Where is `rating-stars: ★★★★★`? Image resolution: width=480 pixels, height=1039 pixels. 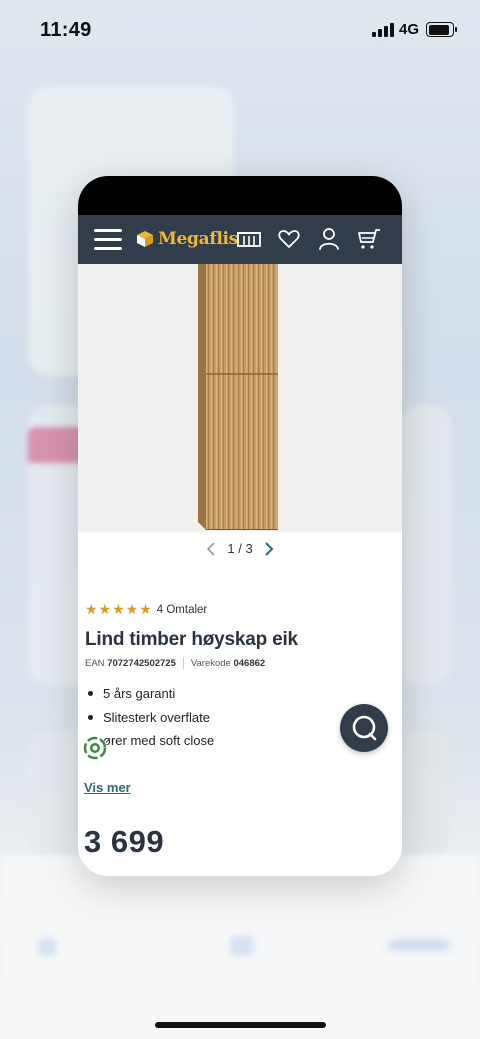 rating-stars: ★★★★★ is located at coordinates (119, 609).